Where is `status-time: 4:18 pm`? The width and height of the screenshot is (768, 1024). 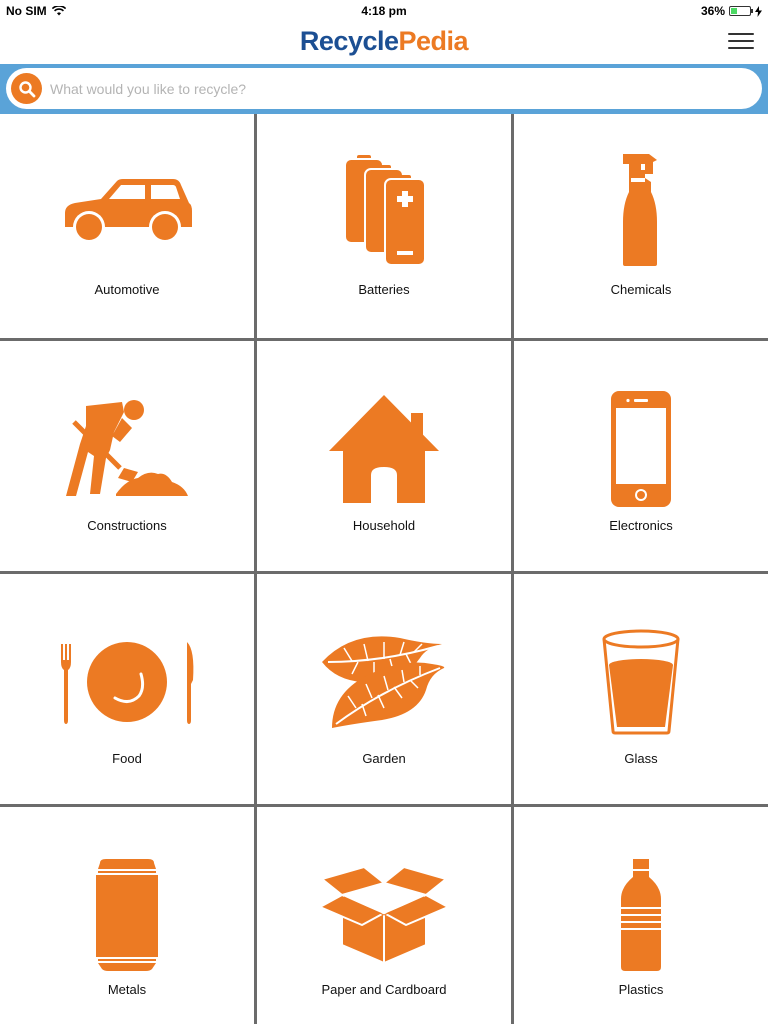 status-time: 4:18 pm is located at coordinates (384, 11).